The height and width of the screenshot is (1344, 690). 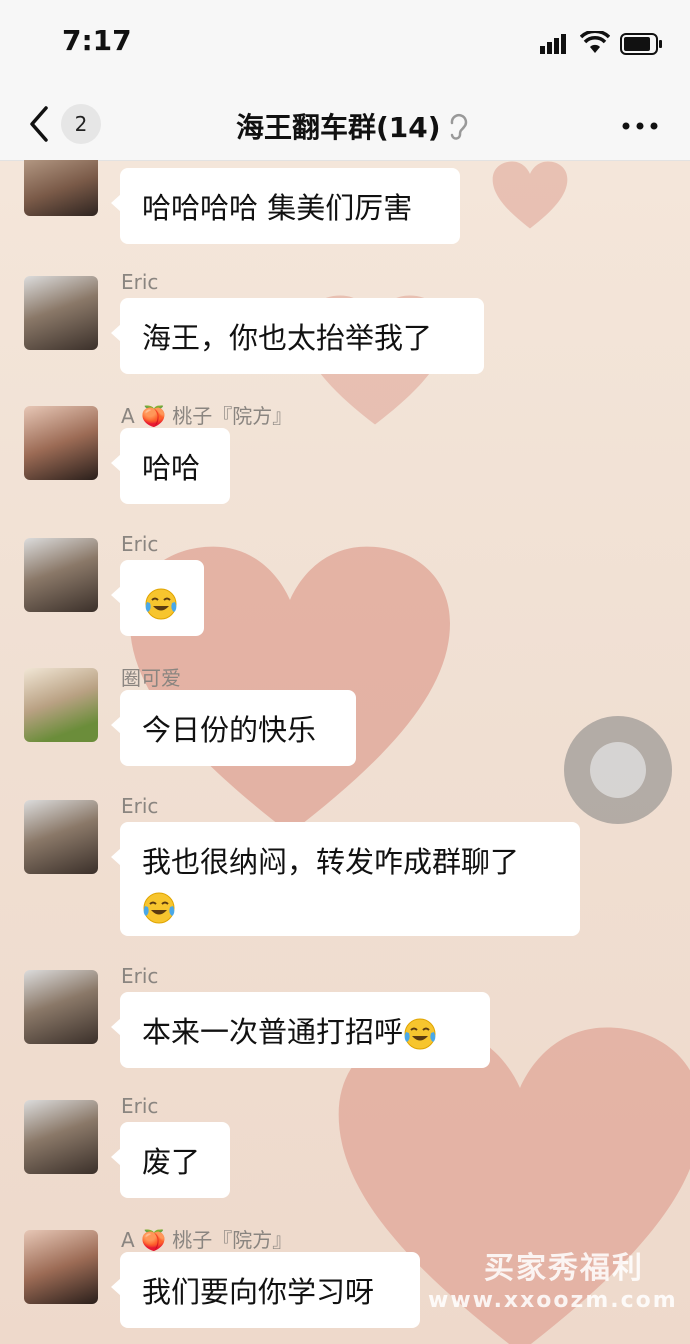 I want to click on message-bubble: 废了, so click(x=170, y=1160).